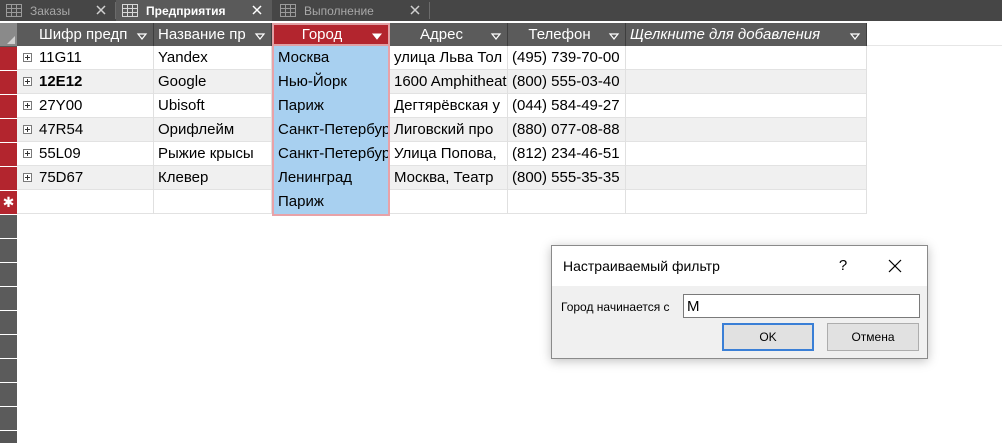  I want to click on new-record-row: Париж, so click(442, 202).